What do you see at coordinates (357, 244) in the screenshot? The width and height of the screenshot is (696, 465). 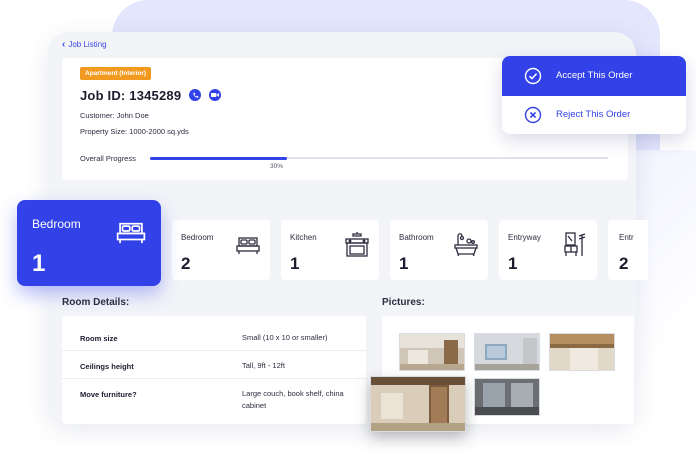 I see `stove-icon` at bounding box center [357, 244].